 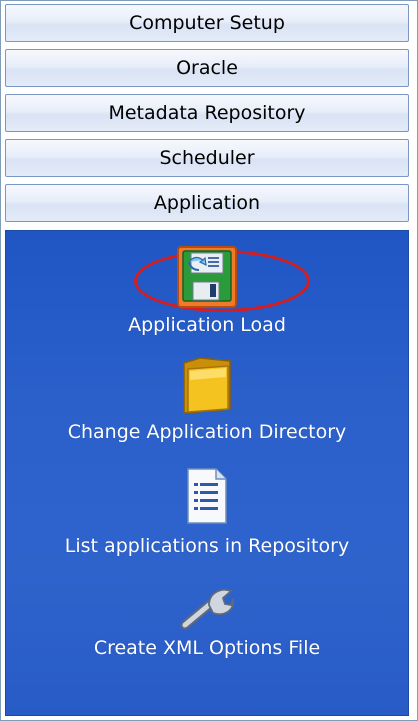 I want to click on change-application-directory-label: Change Application Directory, so click(x=207, y=432).